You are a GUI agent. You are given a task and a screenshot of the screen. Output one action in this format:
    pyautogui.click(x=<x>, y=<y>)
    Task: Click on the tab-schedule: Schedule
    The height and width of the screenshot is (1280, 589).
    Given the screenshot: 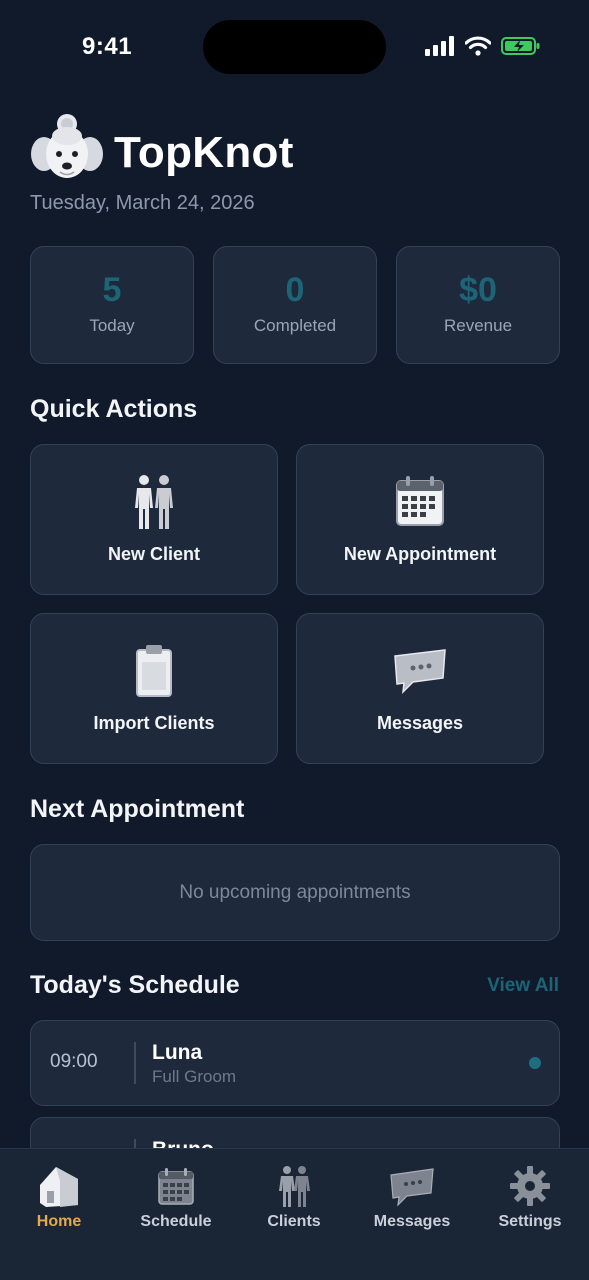 What is the action you would take?
    pyautogui.click(x=176, y=1199)
    